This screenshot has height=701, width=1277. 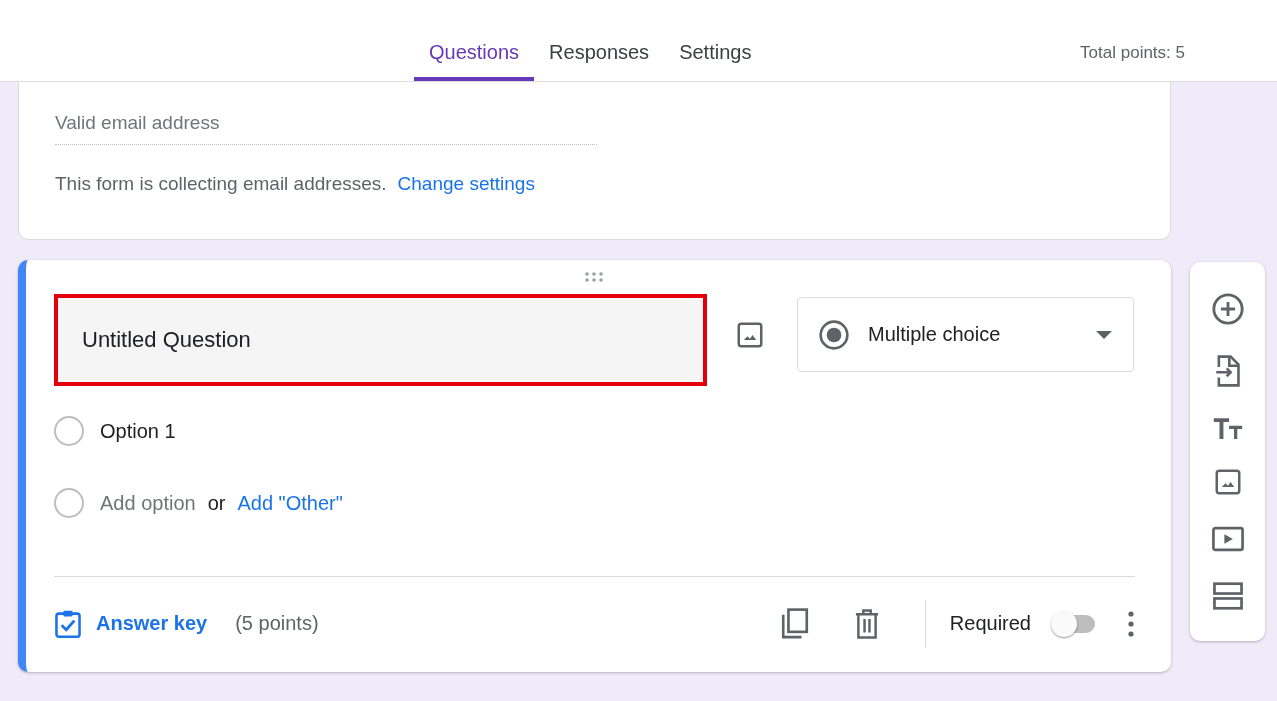 What do you see at coordinates (715, 41) in the screenshot?
I see `tab: Settings` at bounding box center [715, 41].